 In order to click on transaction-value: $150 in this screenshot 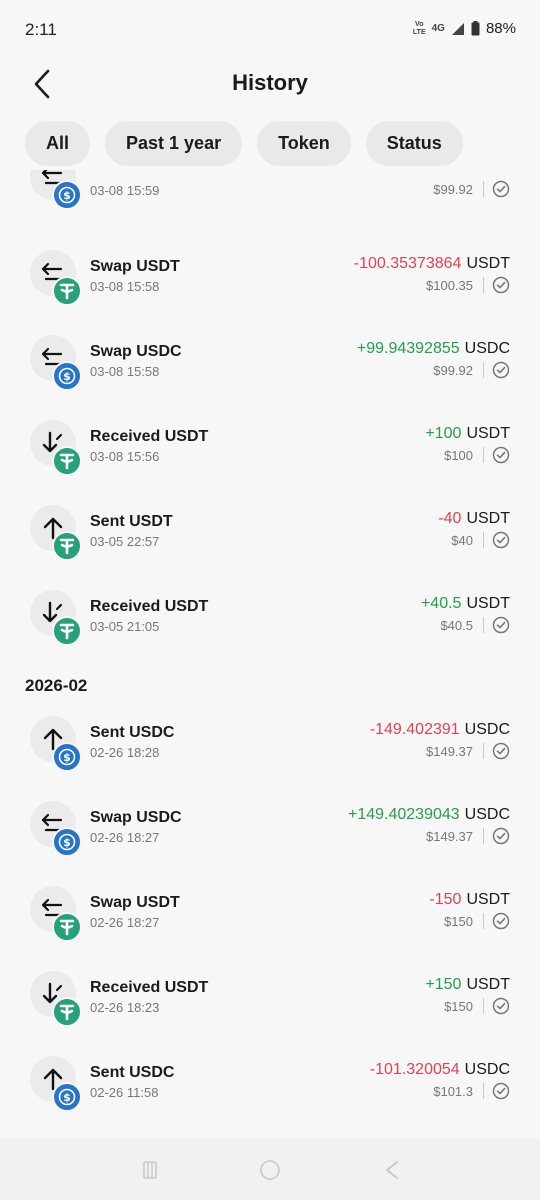, I will do `click(477, 1006)`.